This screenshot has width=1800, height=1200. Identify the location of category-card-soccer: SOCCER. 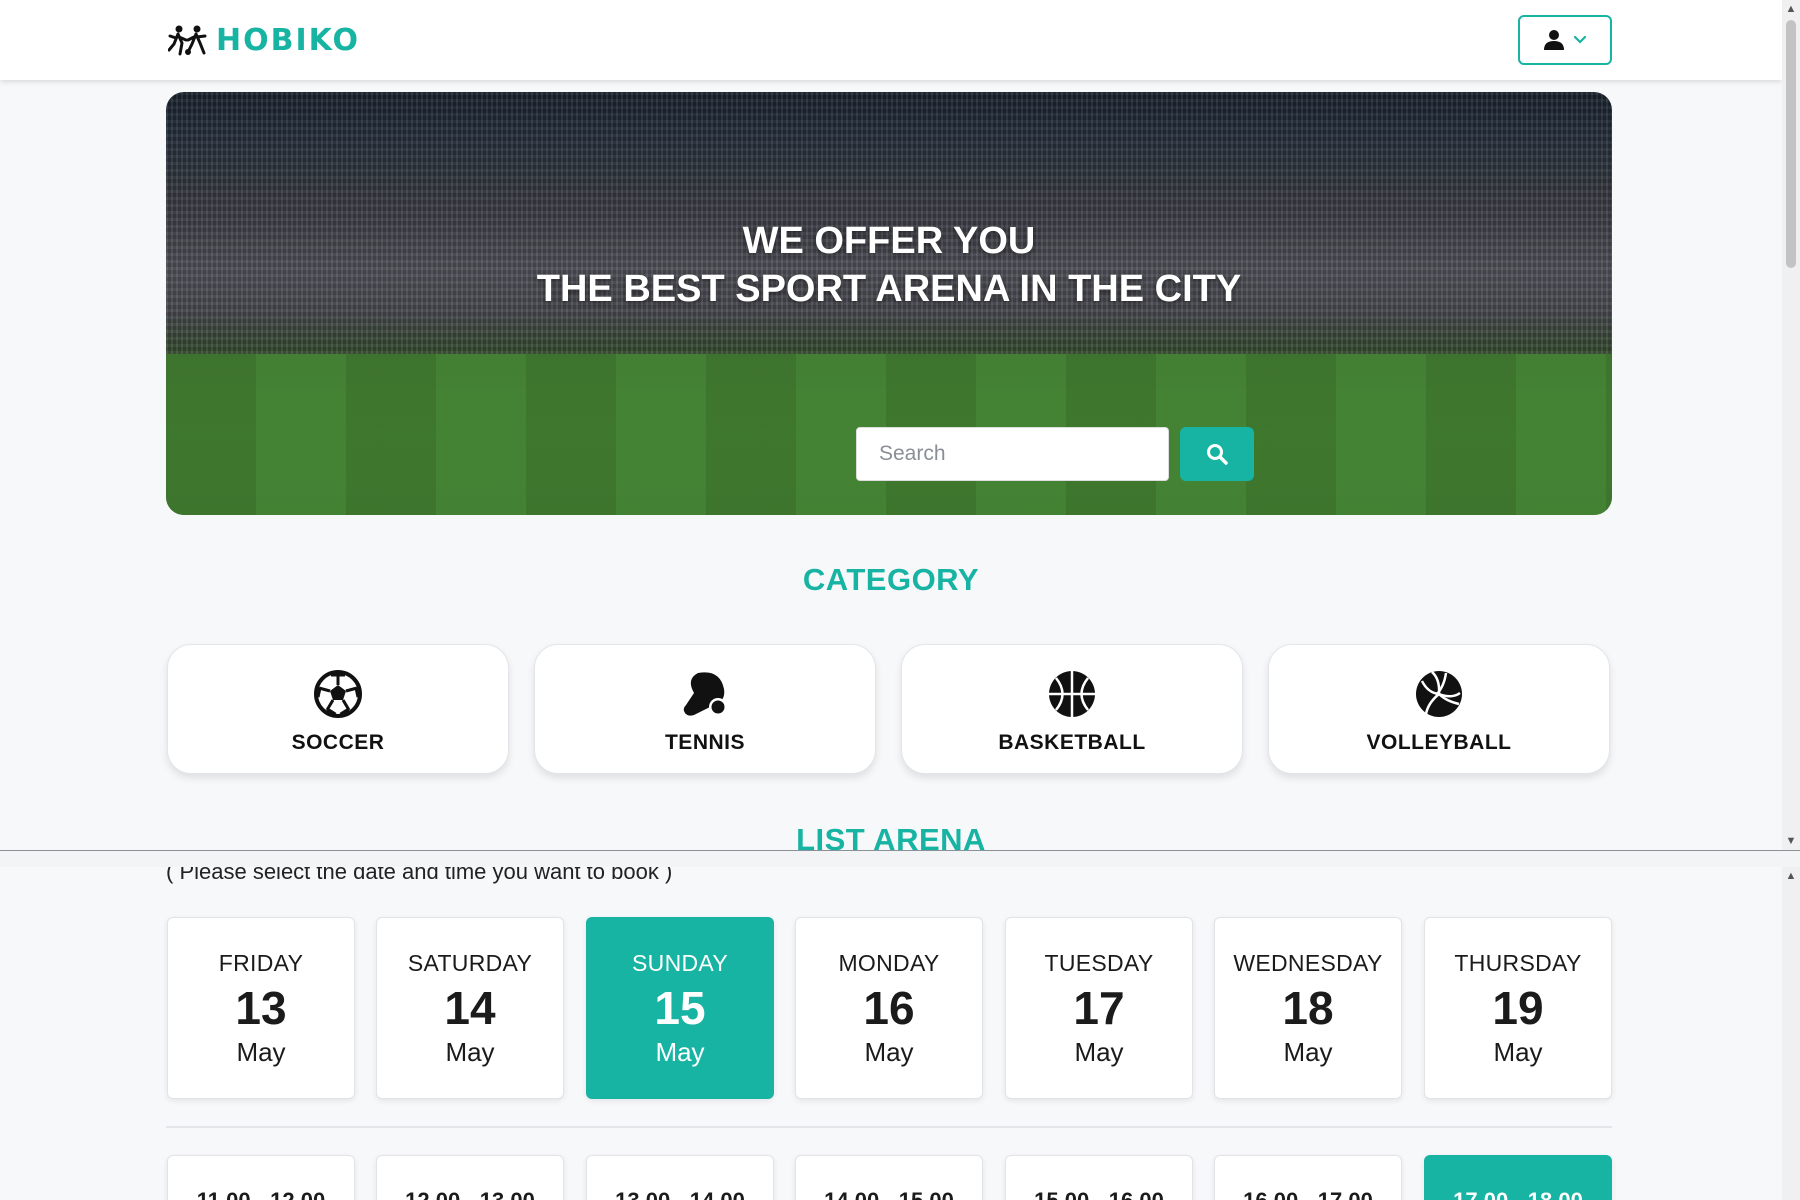
(338, 709).